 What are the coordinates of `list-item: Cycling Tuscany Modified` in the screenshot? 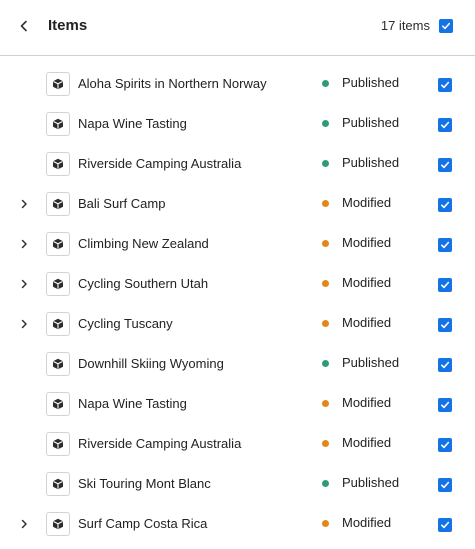 It's located at (237, 324).